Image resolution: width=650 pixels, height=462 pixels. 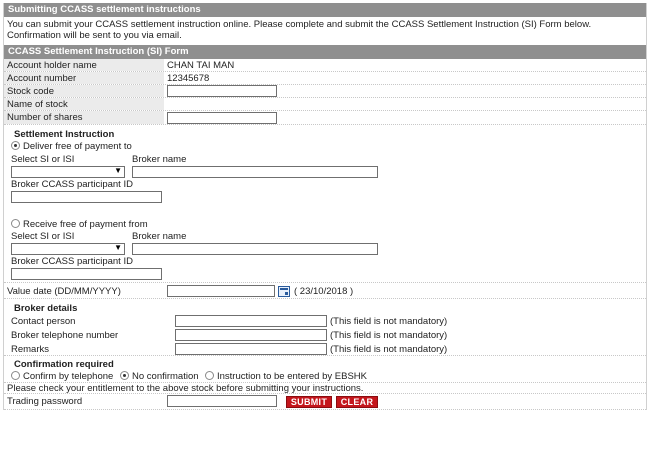 What do you see at coordinates (325, 91) in the screenshot?
I see `stock-code-row: Stock code` at bounding box center [325, 91].